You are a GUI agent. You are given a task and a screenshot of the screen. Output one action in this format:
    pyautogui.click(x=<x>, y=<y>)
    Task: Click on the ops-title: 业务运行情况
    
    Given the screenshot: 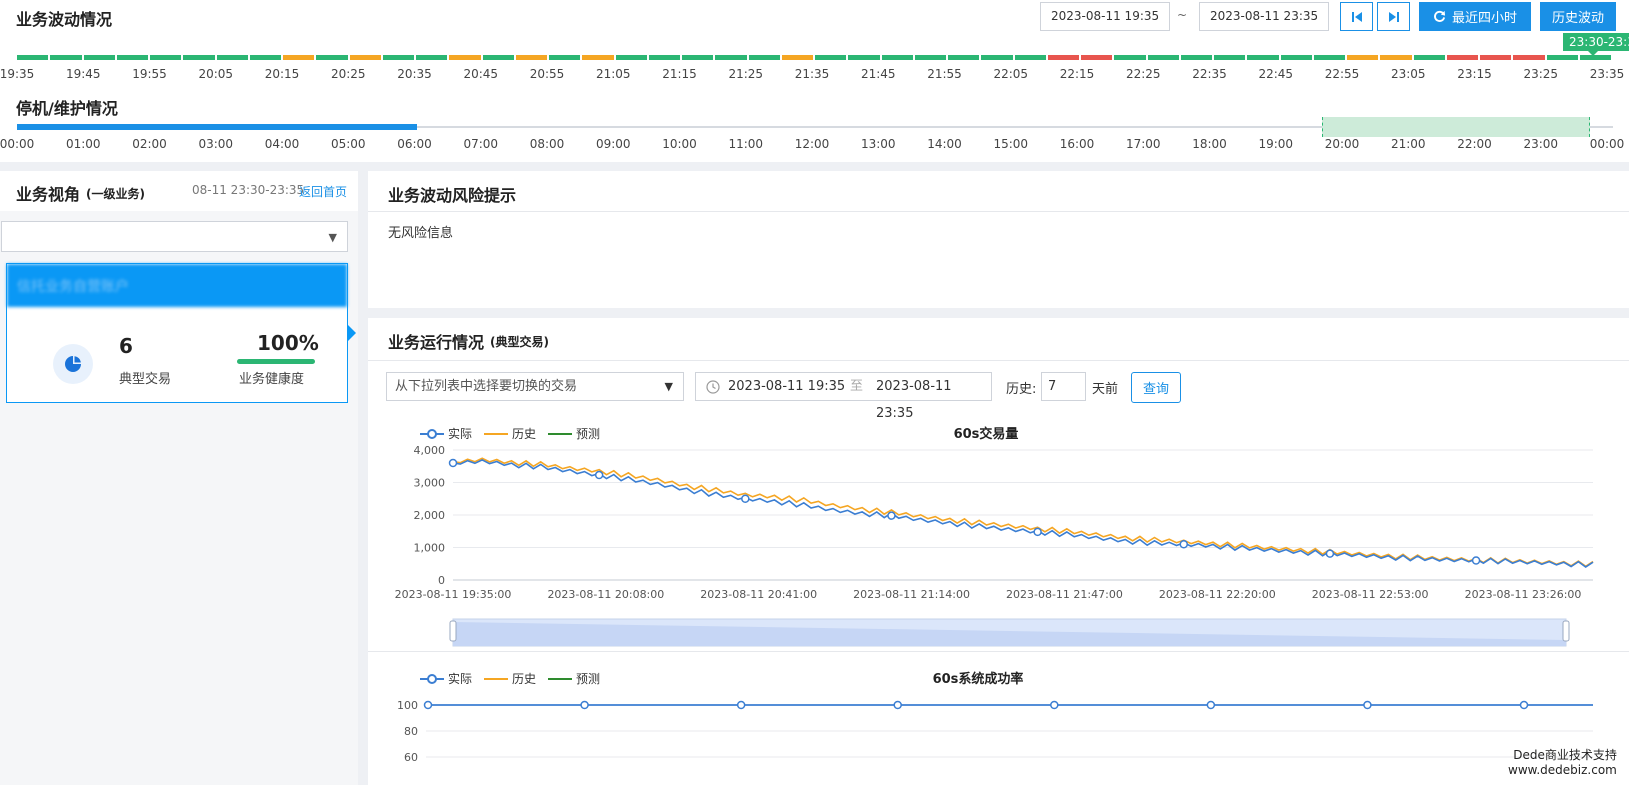 What is the action you would take?
    pyautogui.click(x=436, y=342)
    